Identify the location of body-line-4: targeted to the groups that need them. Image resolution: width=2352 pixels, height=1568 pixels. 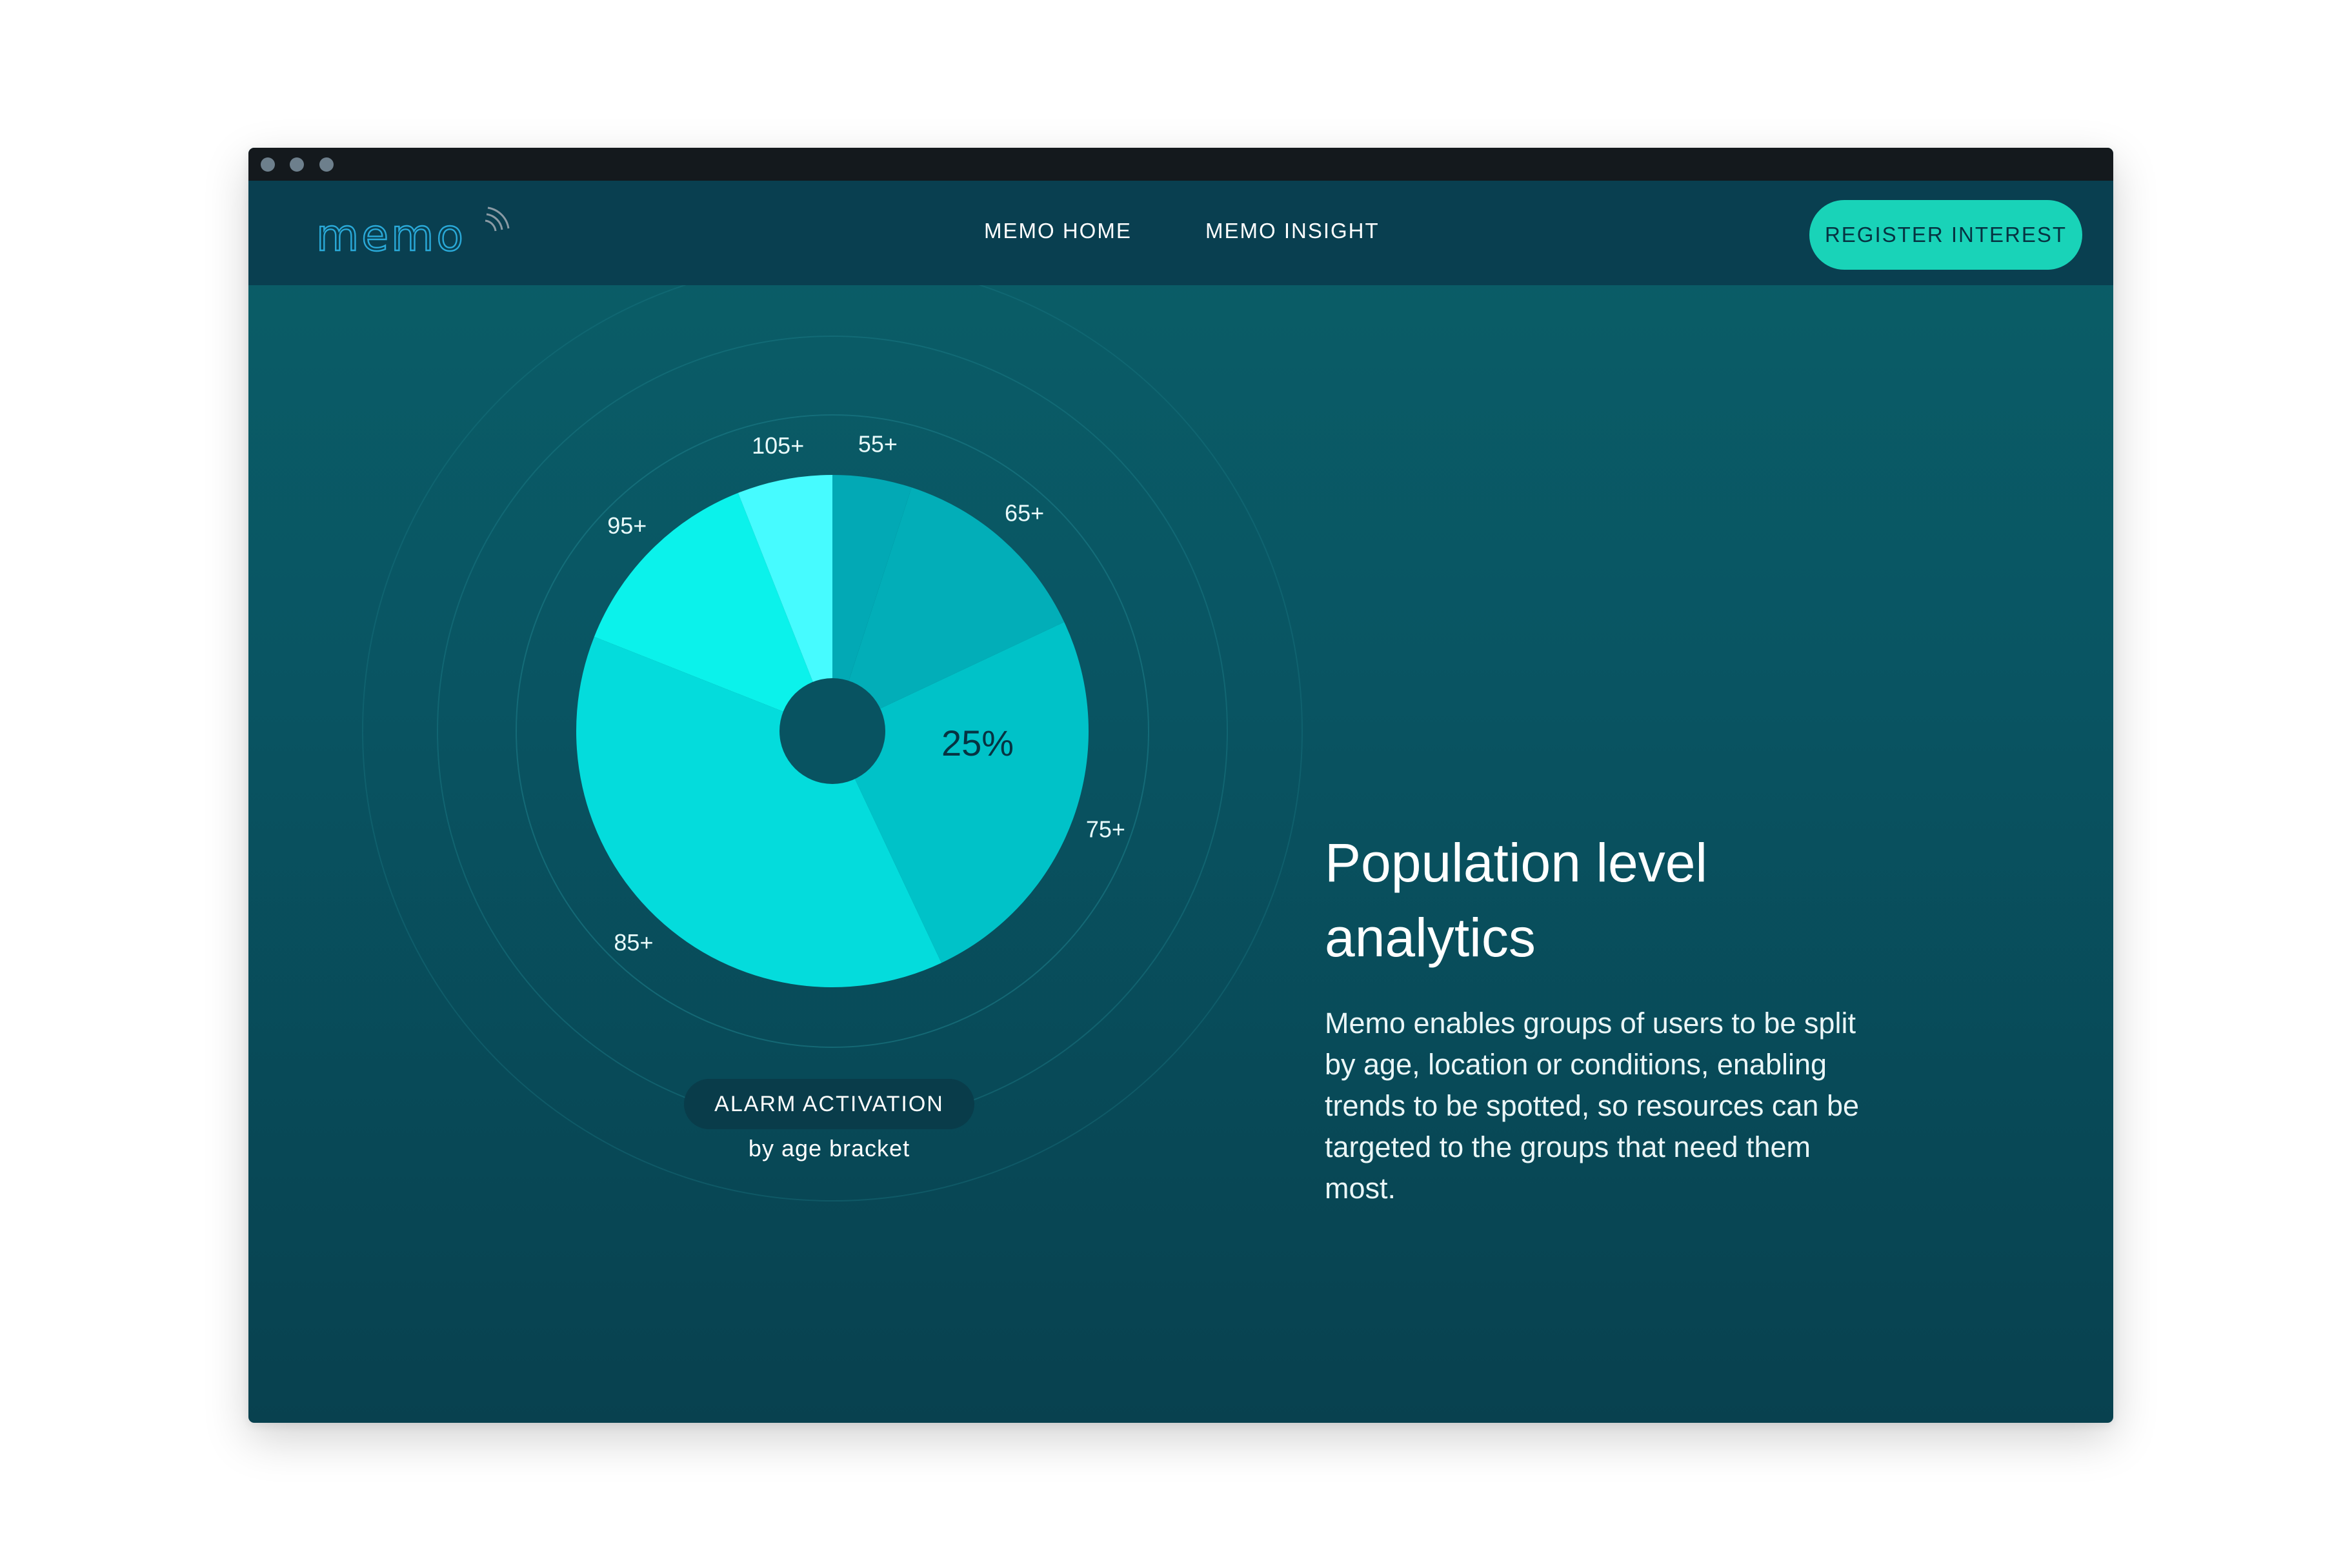
(1568, 1147).